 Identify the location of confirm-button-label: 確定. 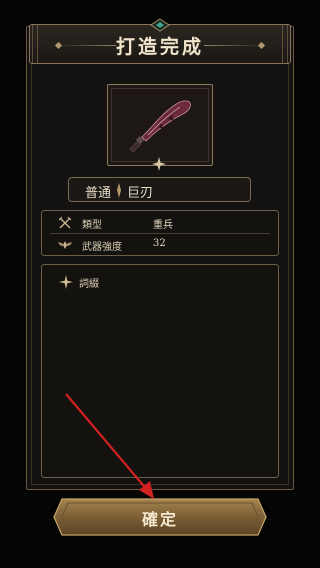
(159, 519).